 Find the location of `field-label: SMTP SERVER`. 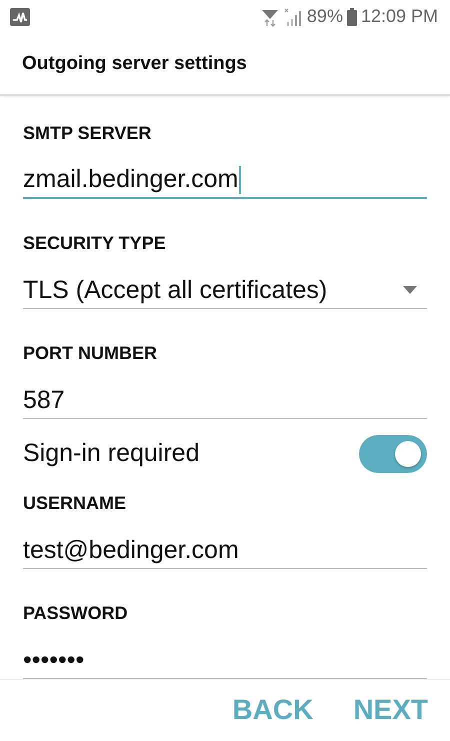

field-label: SMTP SERVER is located at coordinates (87, 133).